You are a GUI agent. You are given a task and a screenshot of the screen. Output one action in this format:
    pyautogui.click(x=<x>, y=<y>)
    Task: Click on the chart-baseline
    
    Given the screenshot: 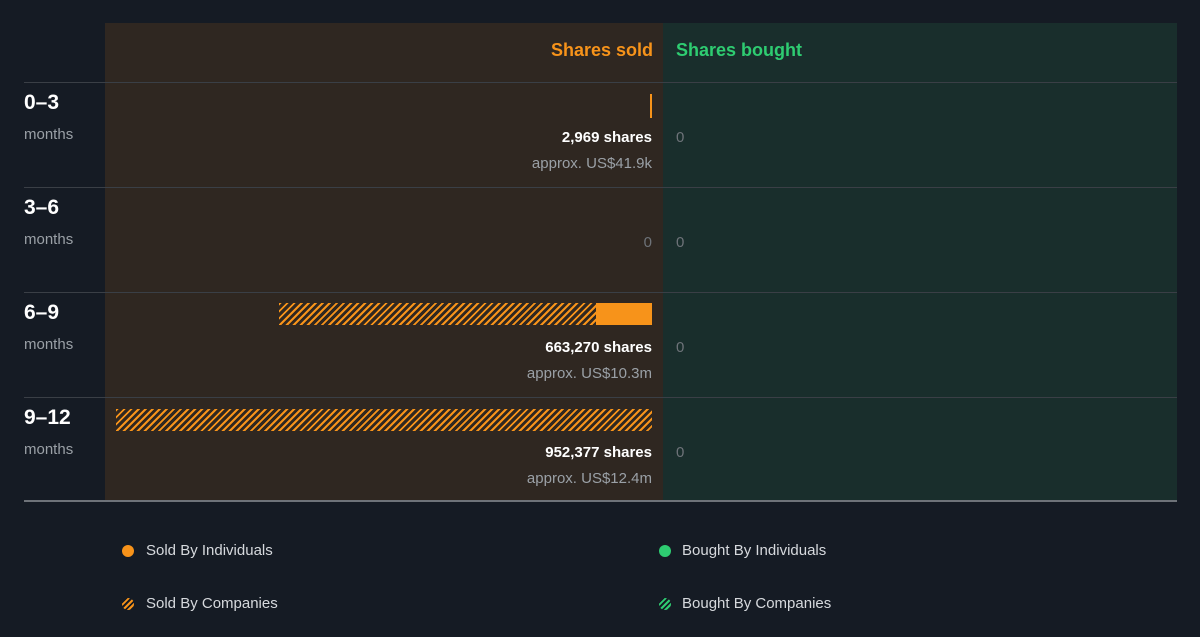 What is the action you would take?
    pyautogui.click(x=600, y=501)
    